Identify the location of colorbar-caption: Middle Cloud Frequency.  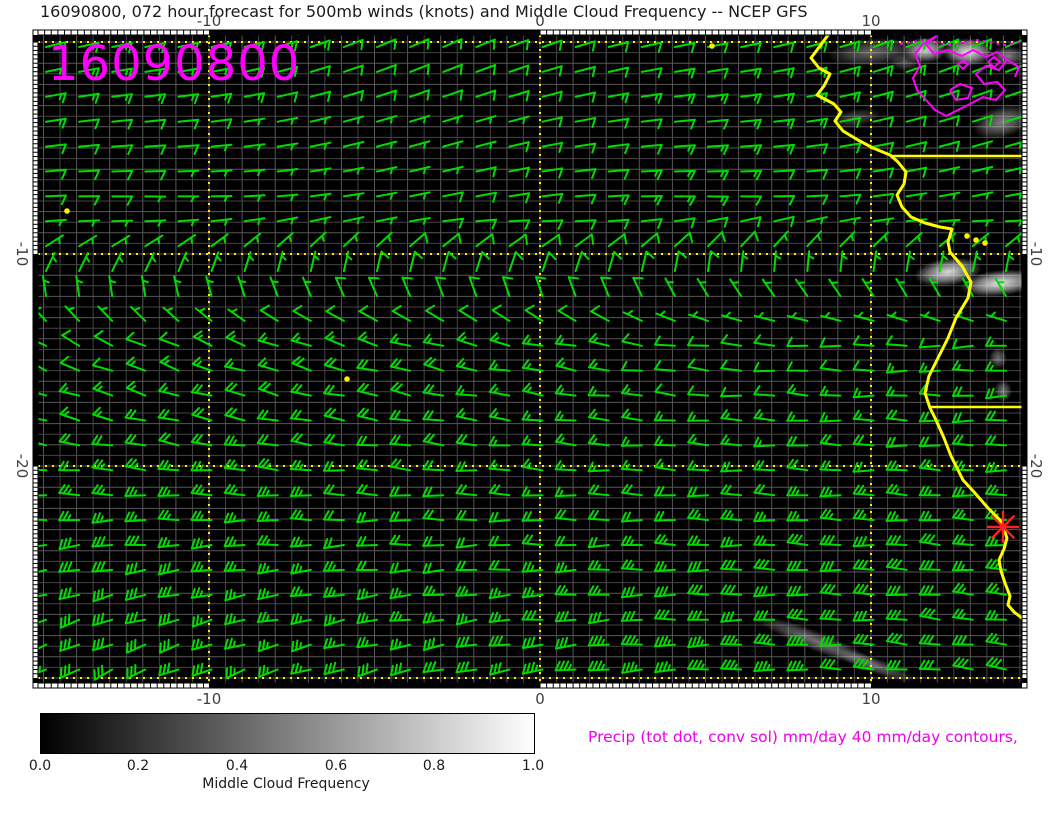
(286, 784).